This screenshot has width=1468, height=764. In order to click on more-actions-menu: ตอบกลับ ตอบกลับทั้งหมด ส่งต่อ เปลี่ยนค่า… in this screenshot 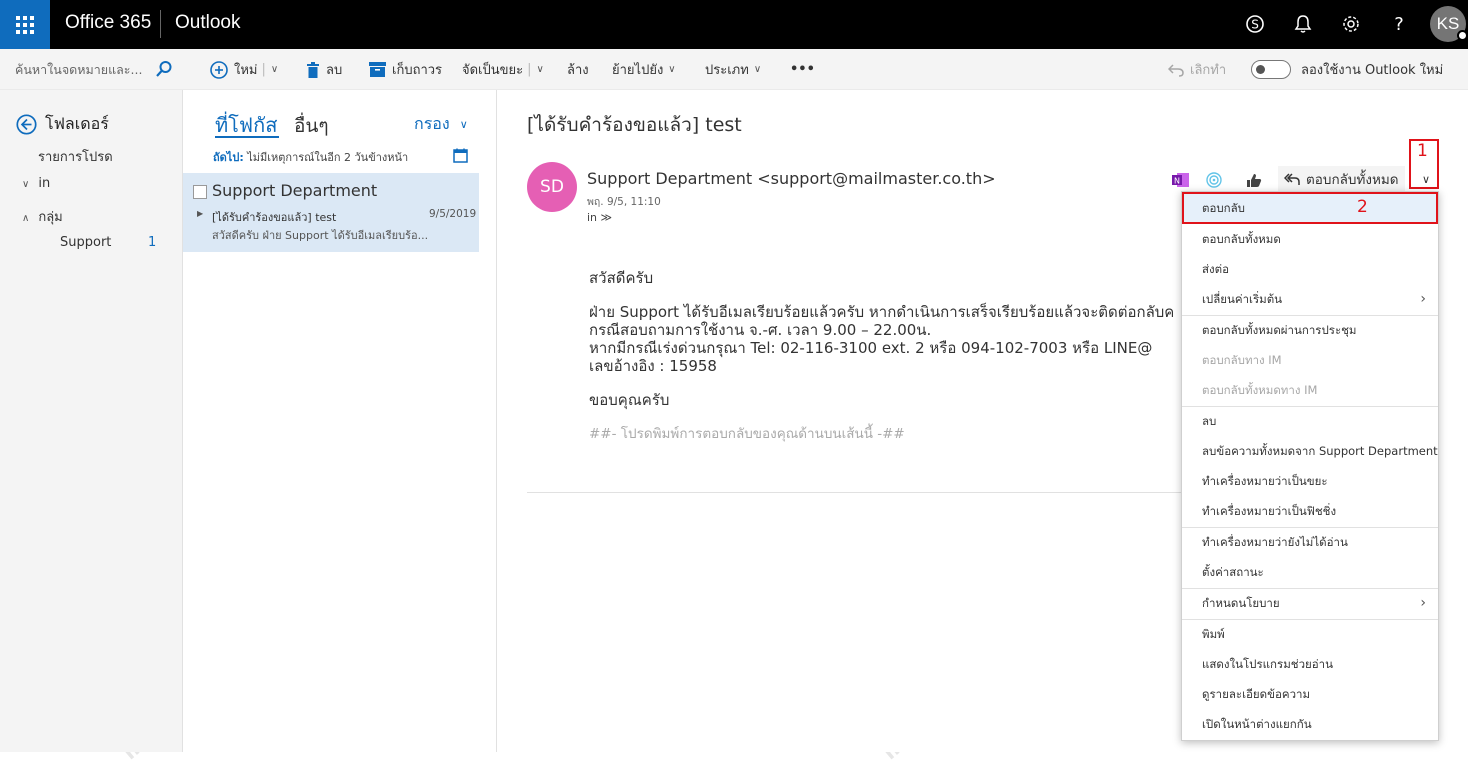, I will do `click(1310, 466)`.